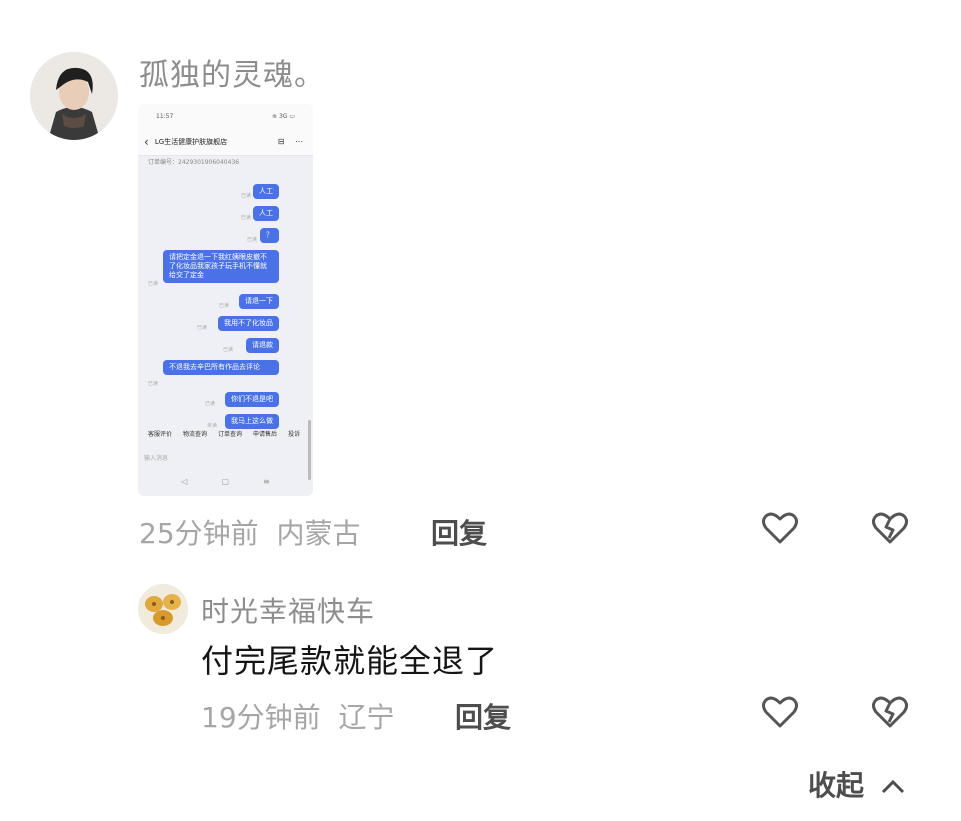  I want to click on screenshot-menu-item: 申请售后, so click(265, 434).